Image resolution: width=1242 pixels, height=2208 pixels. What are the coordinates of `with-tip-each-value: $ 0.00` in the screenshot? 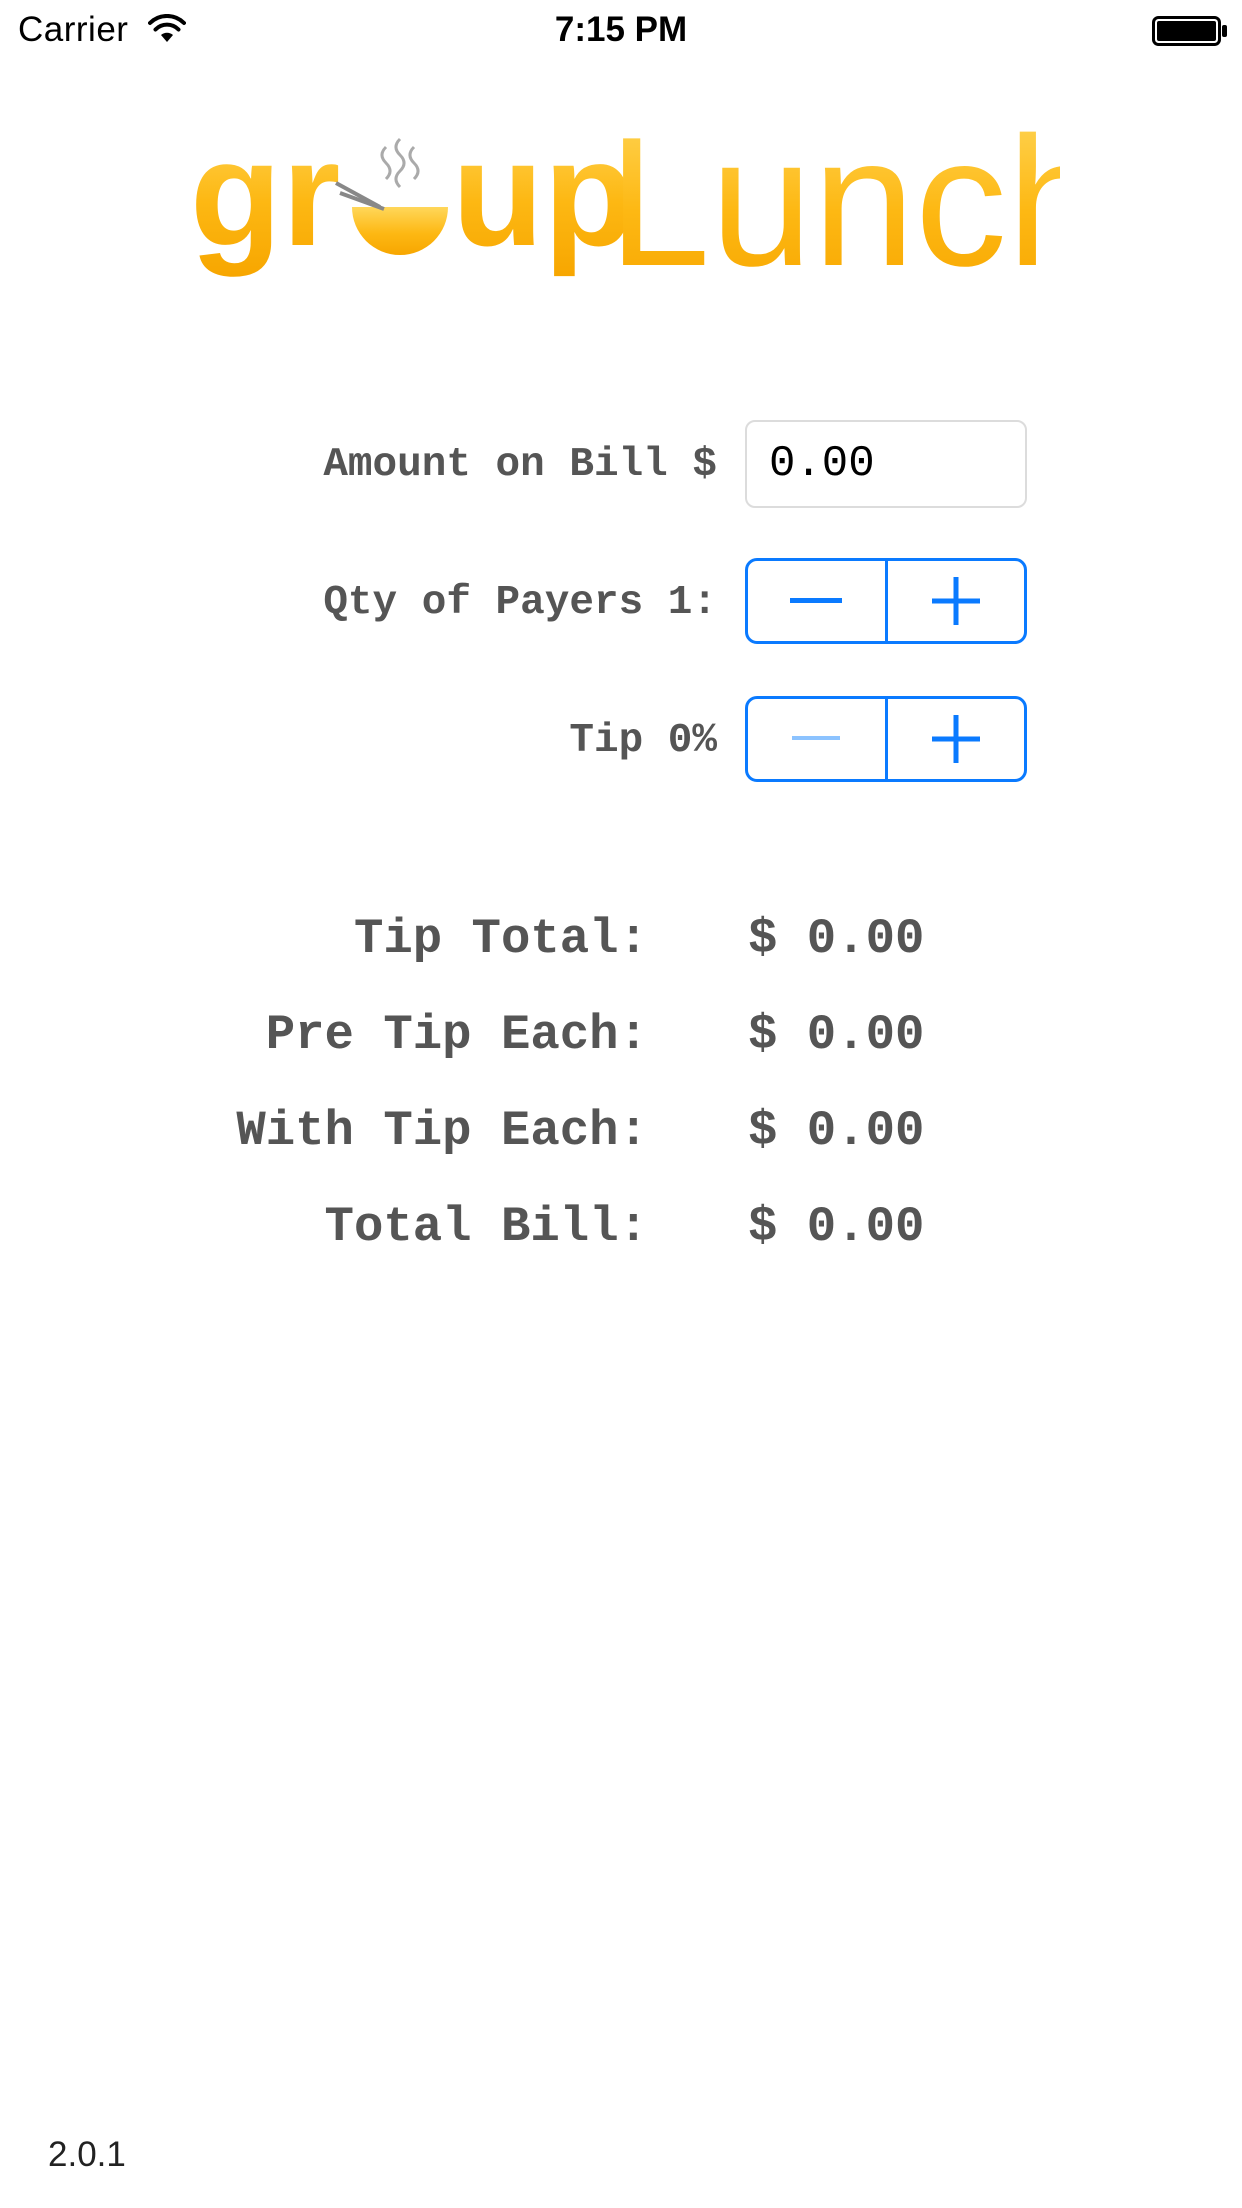 It's located at (836, 1131).